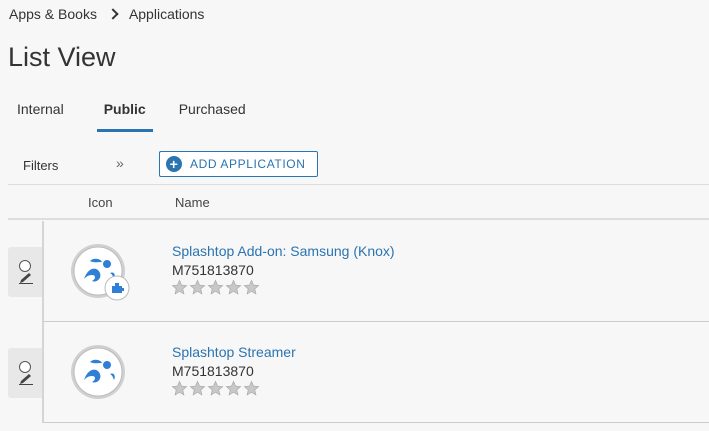  Describe the element at coordinates (212, 114) in the screenshot. I see `tab-purchased: Purchased` at that location.